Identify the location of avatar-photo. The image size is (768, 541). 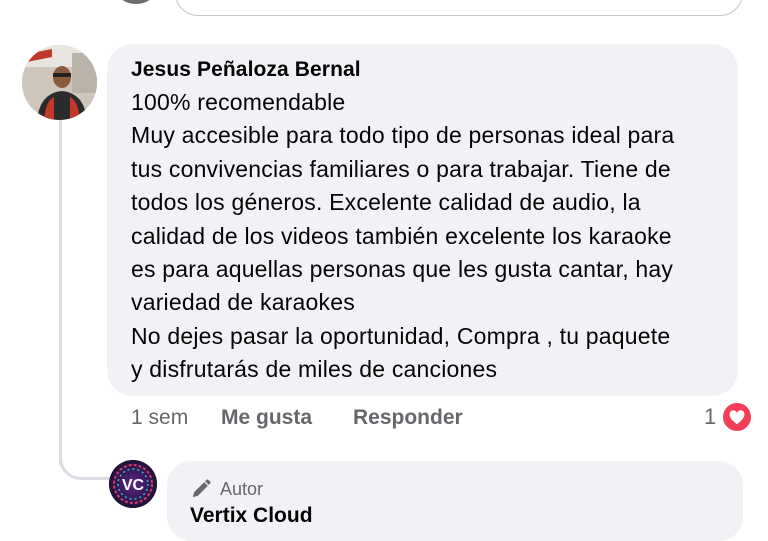
(59, 82).